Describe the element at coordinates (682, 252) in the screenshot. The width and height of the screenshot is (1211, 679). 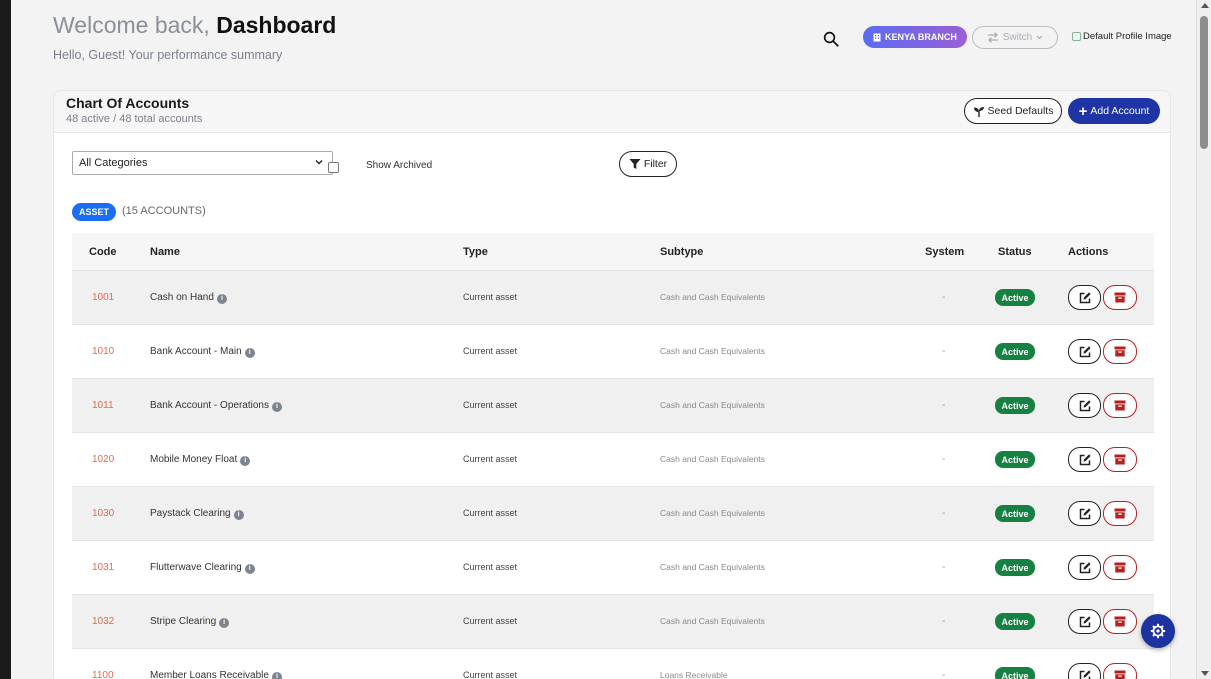
I see `column-header-subtype: Subtype` at that location.